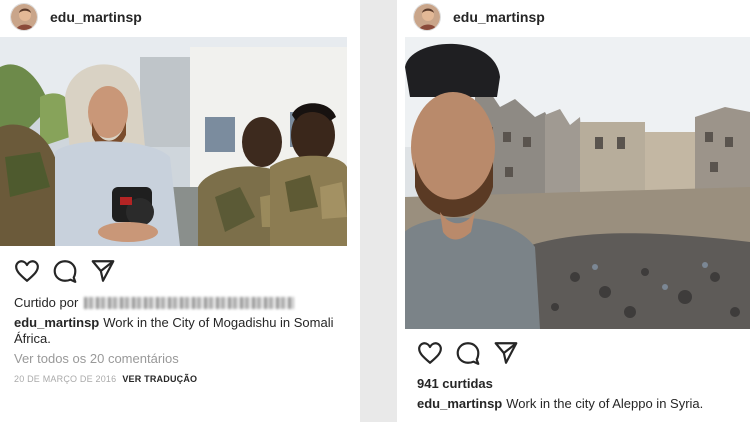  Describe the element at coordinates (65, 379) in the screenshot. I see `post-date: 20 DE MARÇO DE 2016` at that location.